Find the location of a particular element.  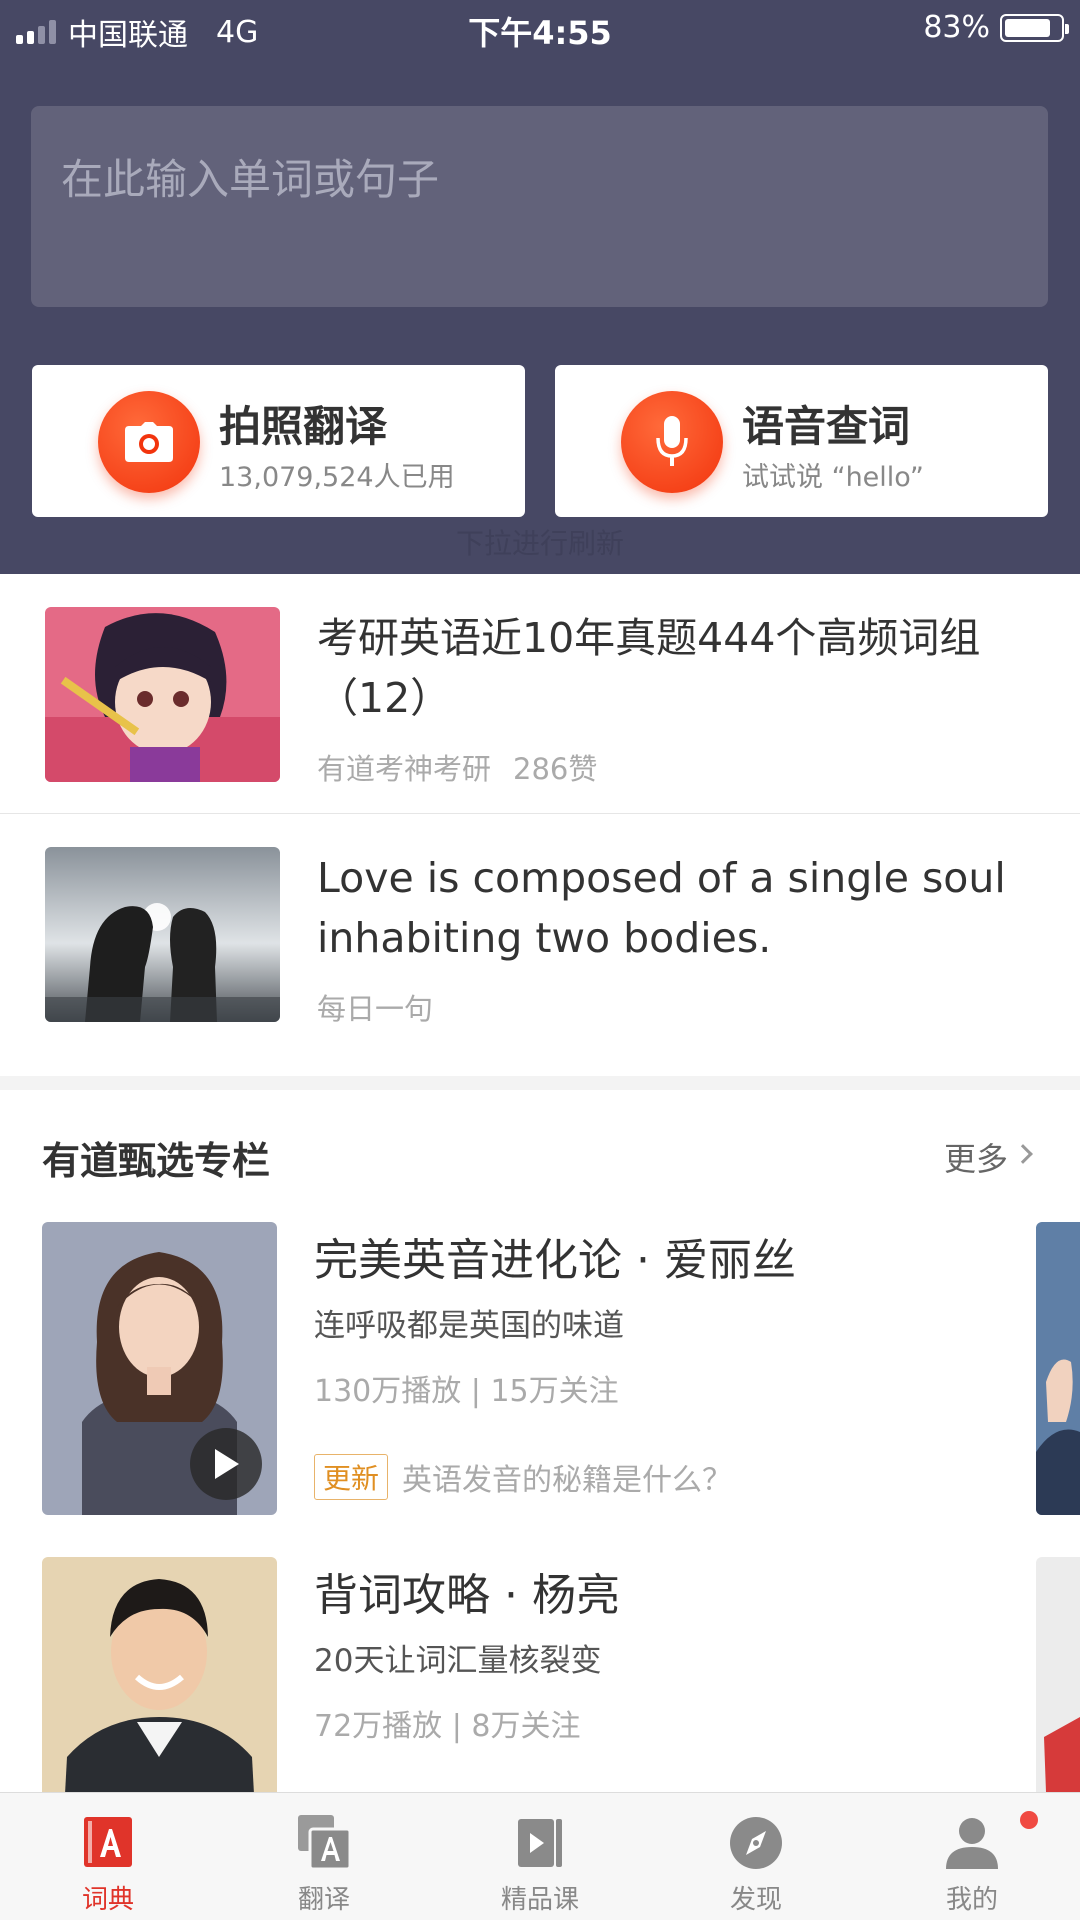

tab-courses: 精品课 is located at coordinates (540, 1856).